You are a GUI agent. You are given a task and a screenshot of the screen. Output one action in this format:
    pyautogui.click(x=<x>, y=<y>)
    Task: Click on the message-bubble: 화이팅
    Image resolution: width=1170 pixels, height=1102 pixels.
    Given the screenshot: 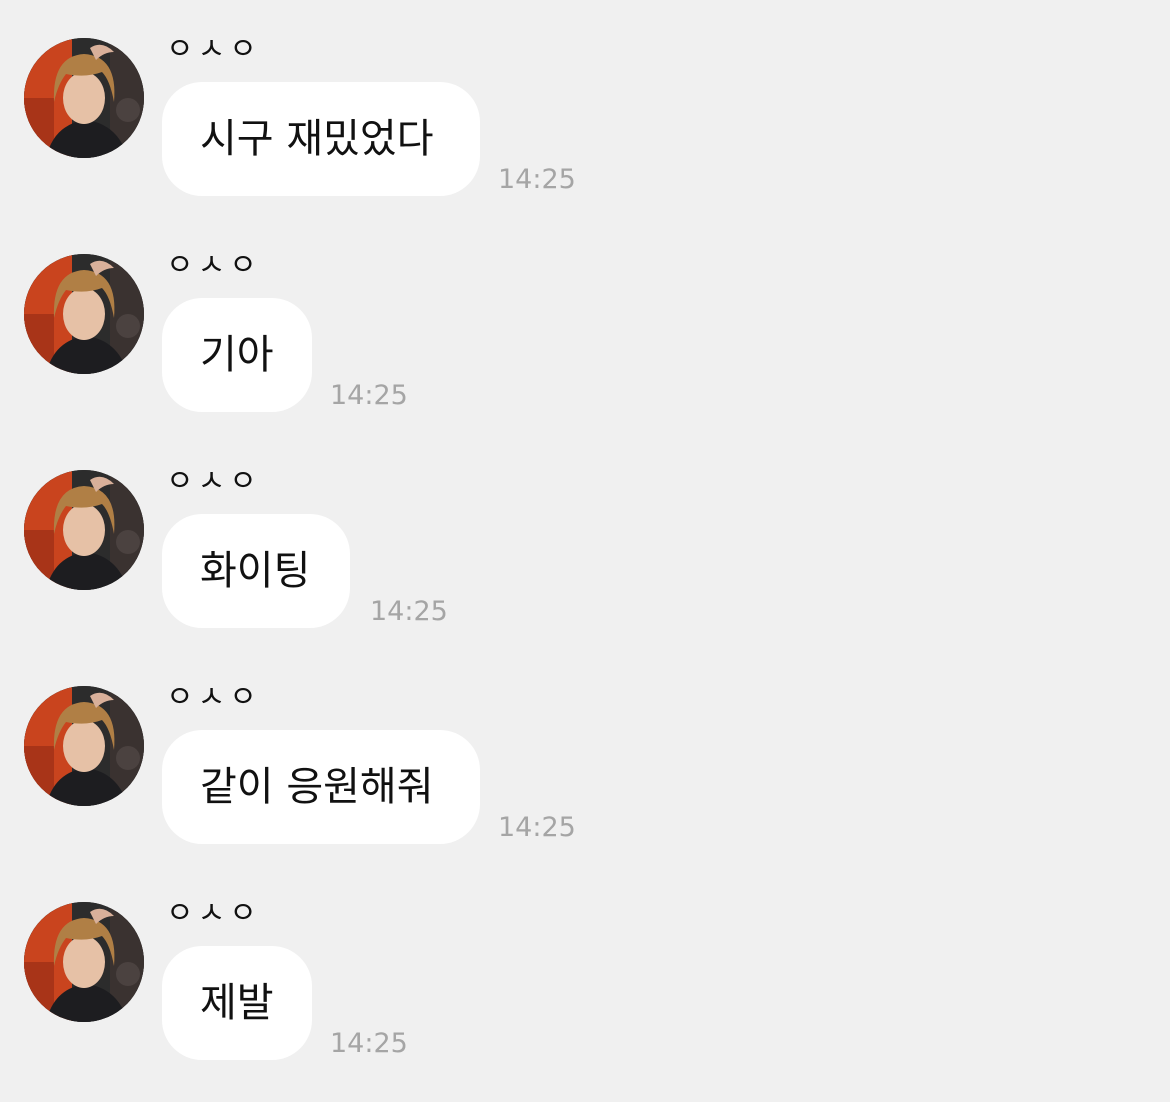 What is the action you would take?
    pyautogui.click(x=256, y=571)
    